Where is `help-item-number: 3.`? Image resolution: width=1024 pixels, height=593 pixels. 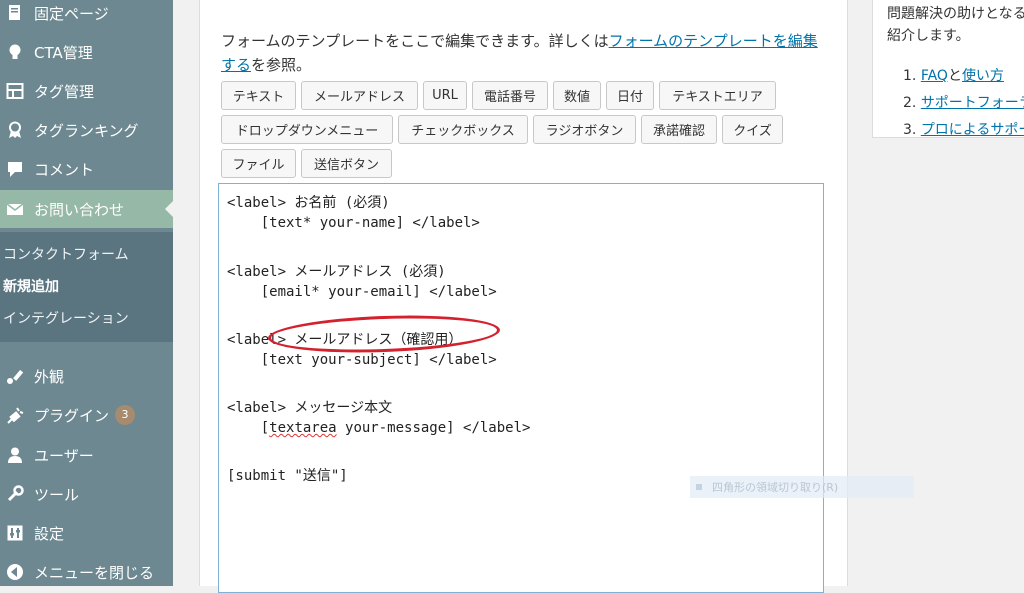 help-item-number: 3. is located at coordinates (910, 130).